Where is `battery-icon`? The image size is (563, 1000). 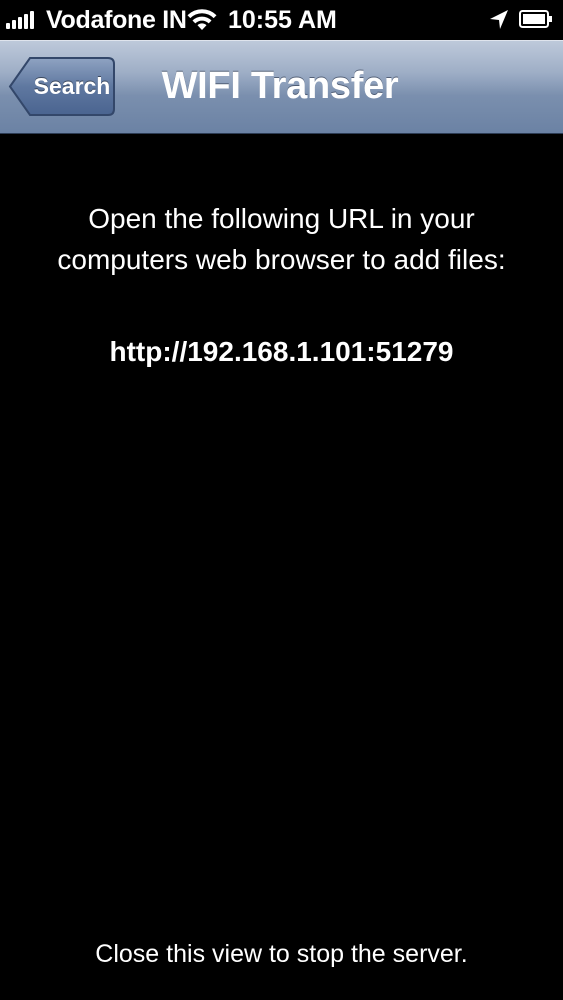 battery-icon is located at coordinates (535, 19).